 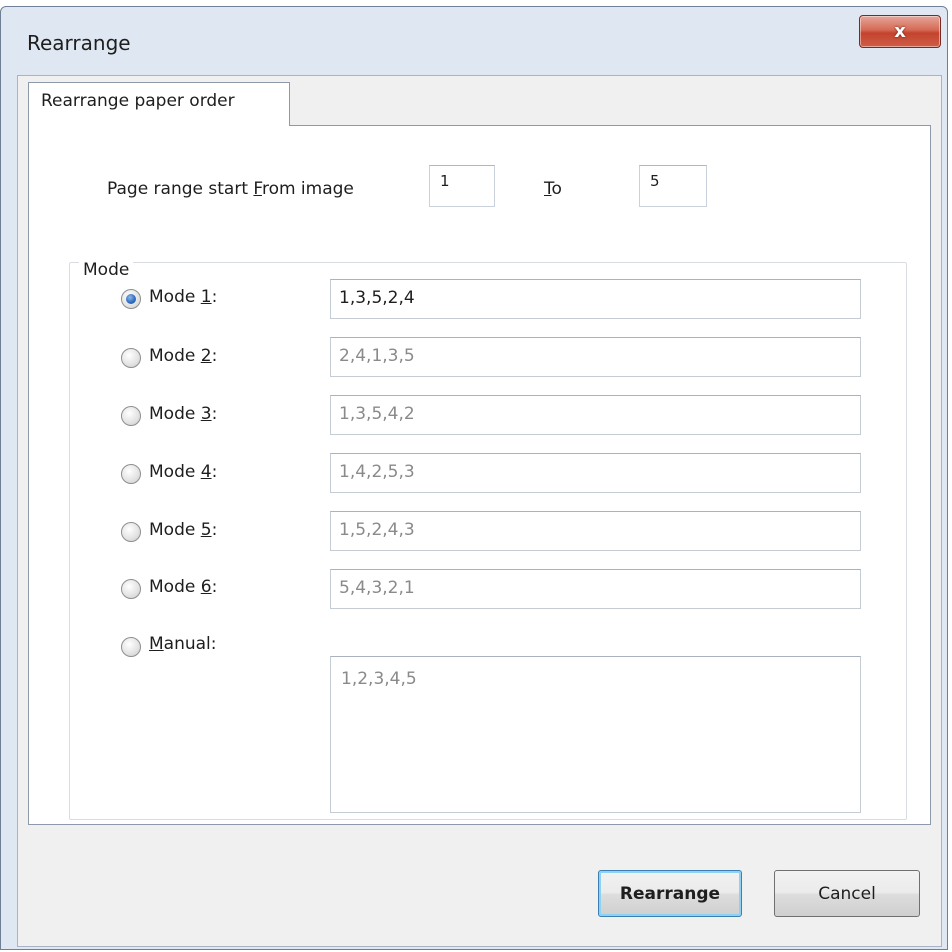 What do you see at coordinates (214, 472) in the screenshot?
I see `mode-4-colon: :` at bounding box center [214, 472].